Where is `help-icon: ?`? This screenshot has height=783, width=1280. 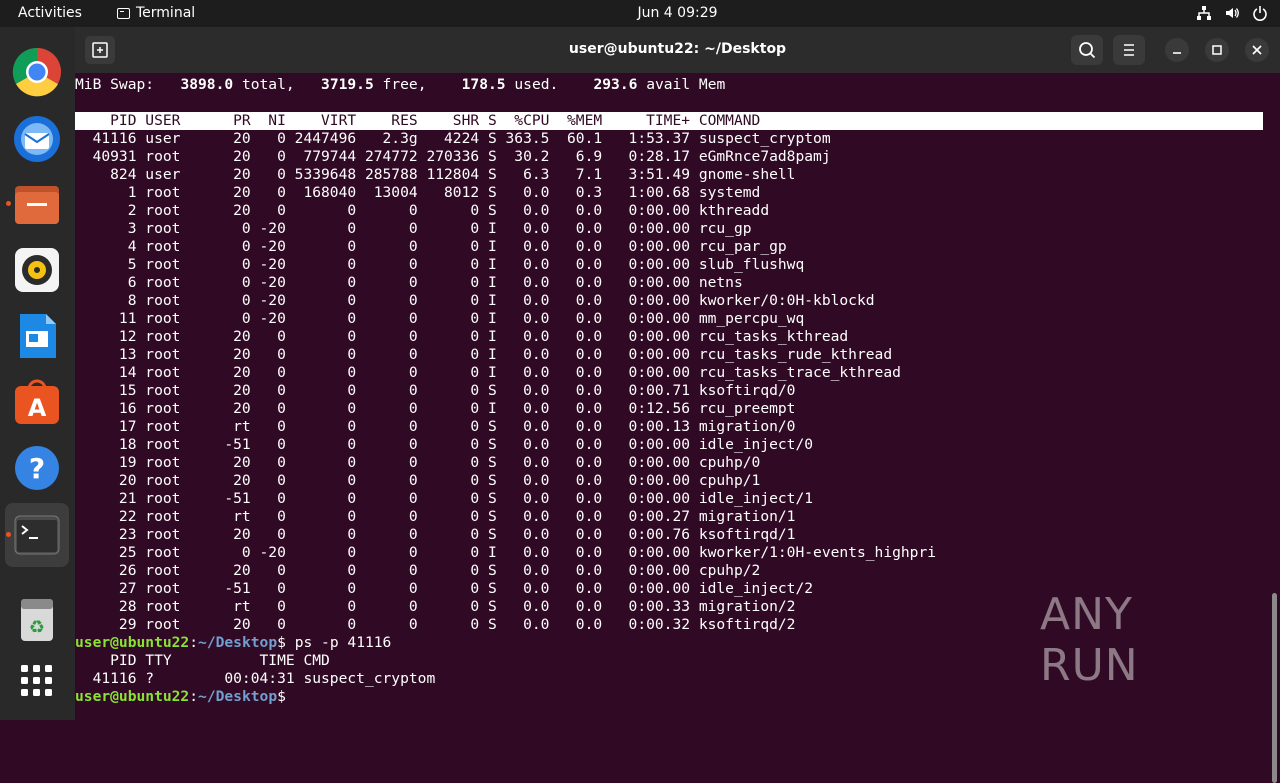 help-icon: ? is located at coordinates (37, 468).